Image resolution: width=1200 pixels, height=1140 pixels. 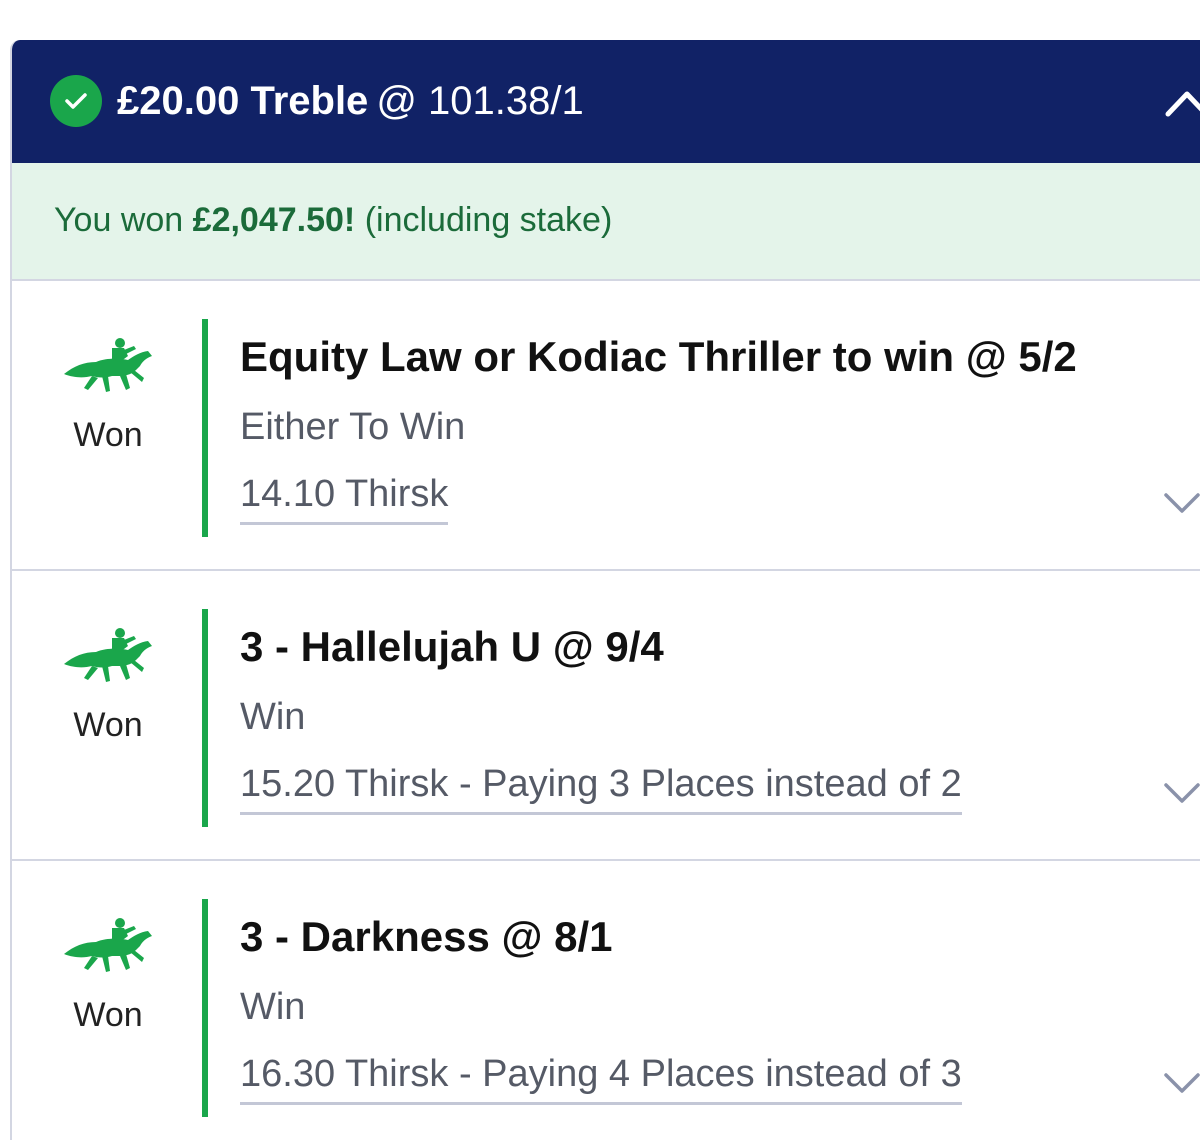 What do you see at coordinates (488, 220) in the screenshot?
I see `win-suffix: (including stake)` at bounding box center [488, 220].